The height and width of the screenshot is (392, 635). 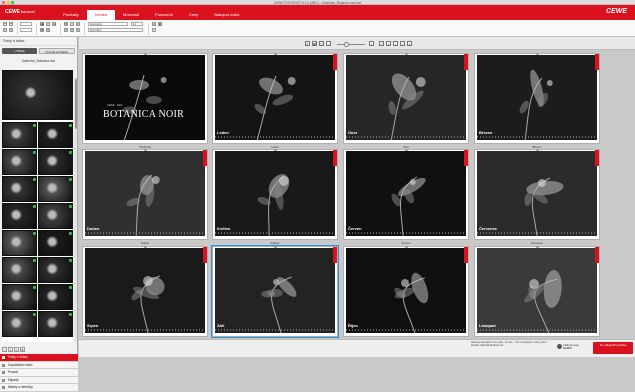 I want to click on redo-icon: ↷, so click(x=11, y=24).